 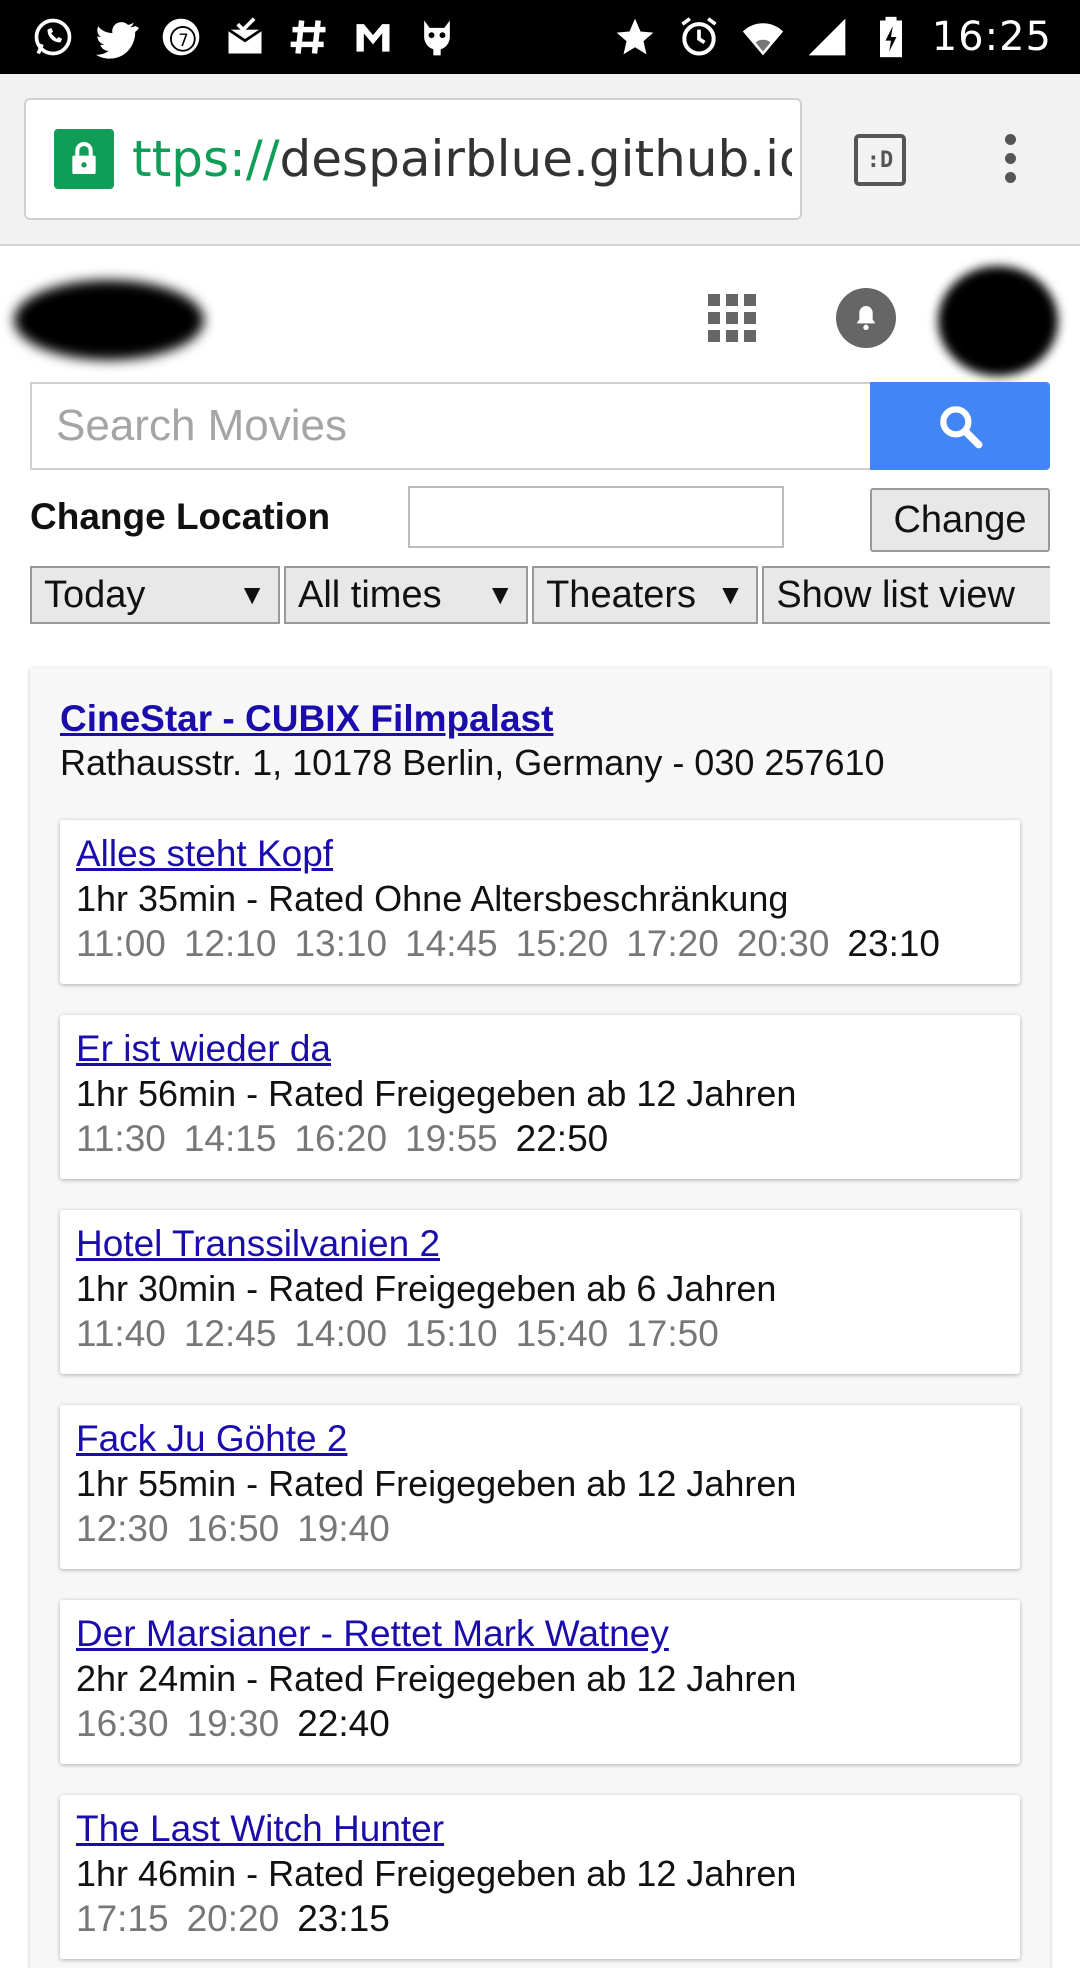 What do you see at coordinates (245, 37) in the screenshot?
I see `mail-check-icon` at bounding box center [245, 37].